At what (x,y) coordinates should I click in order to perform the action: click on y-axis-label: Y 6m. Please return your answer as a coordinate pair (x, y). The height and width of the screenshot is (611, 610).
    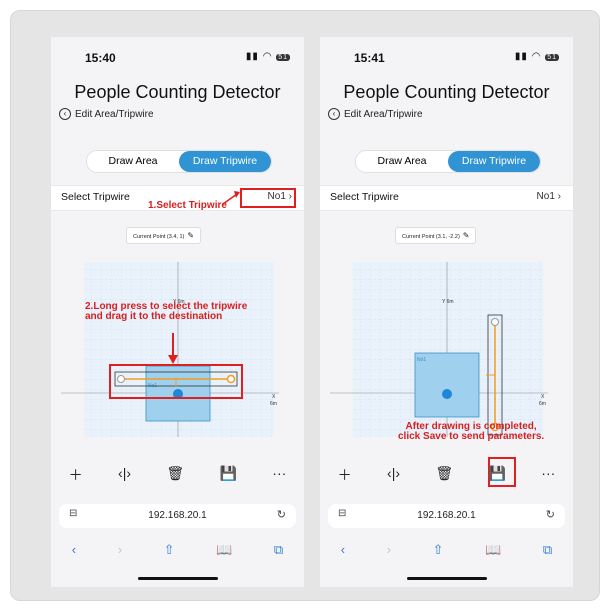
    Looking at the image, I should click on (448, 302).